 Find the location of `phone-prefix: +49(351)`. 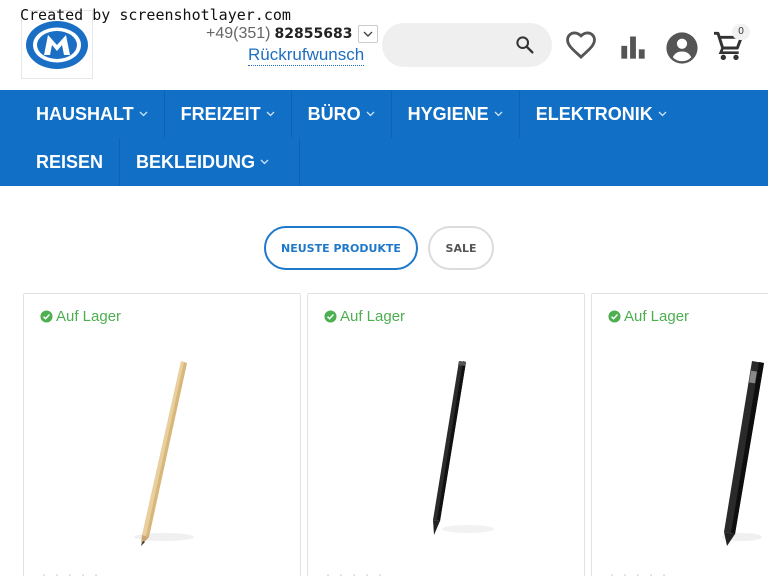

phone-prefix: +49(351) is located at coordinates (238, 33).